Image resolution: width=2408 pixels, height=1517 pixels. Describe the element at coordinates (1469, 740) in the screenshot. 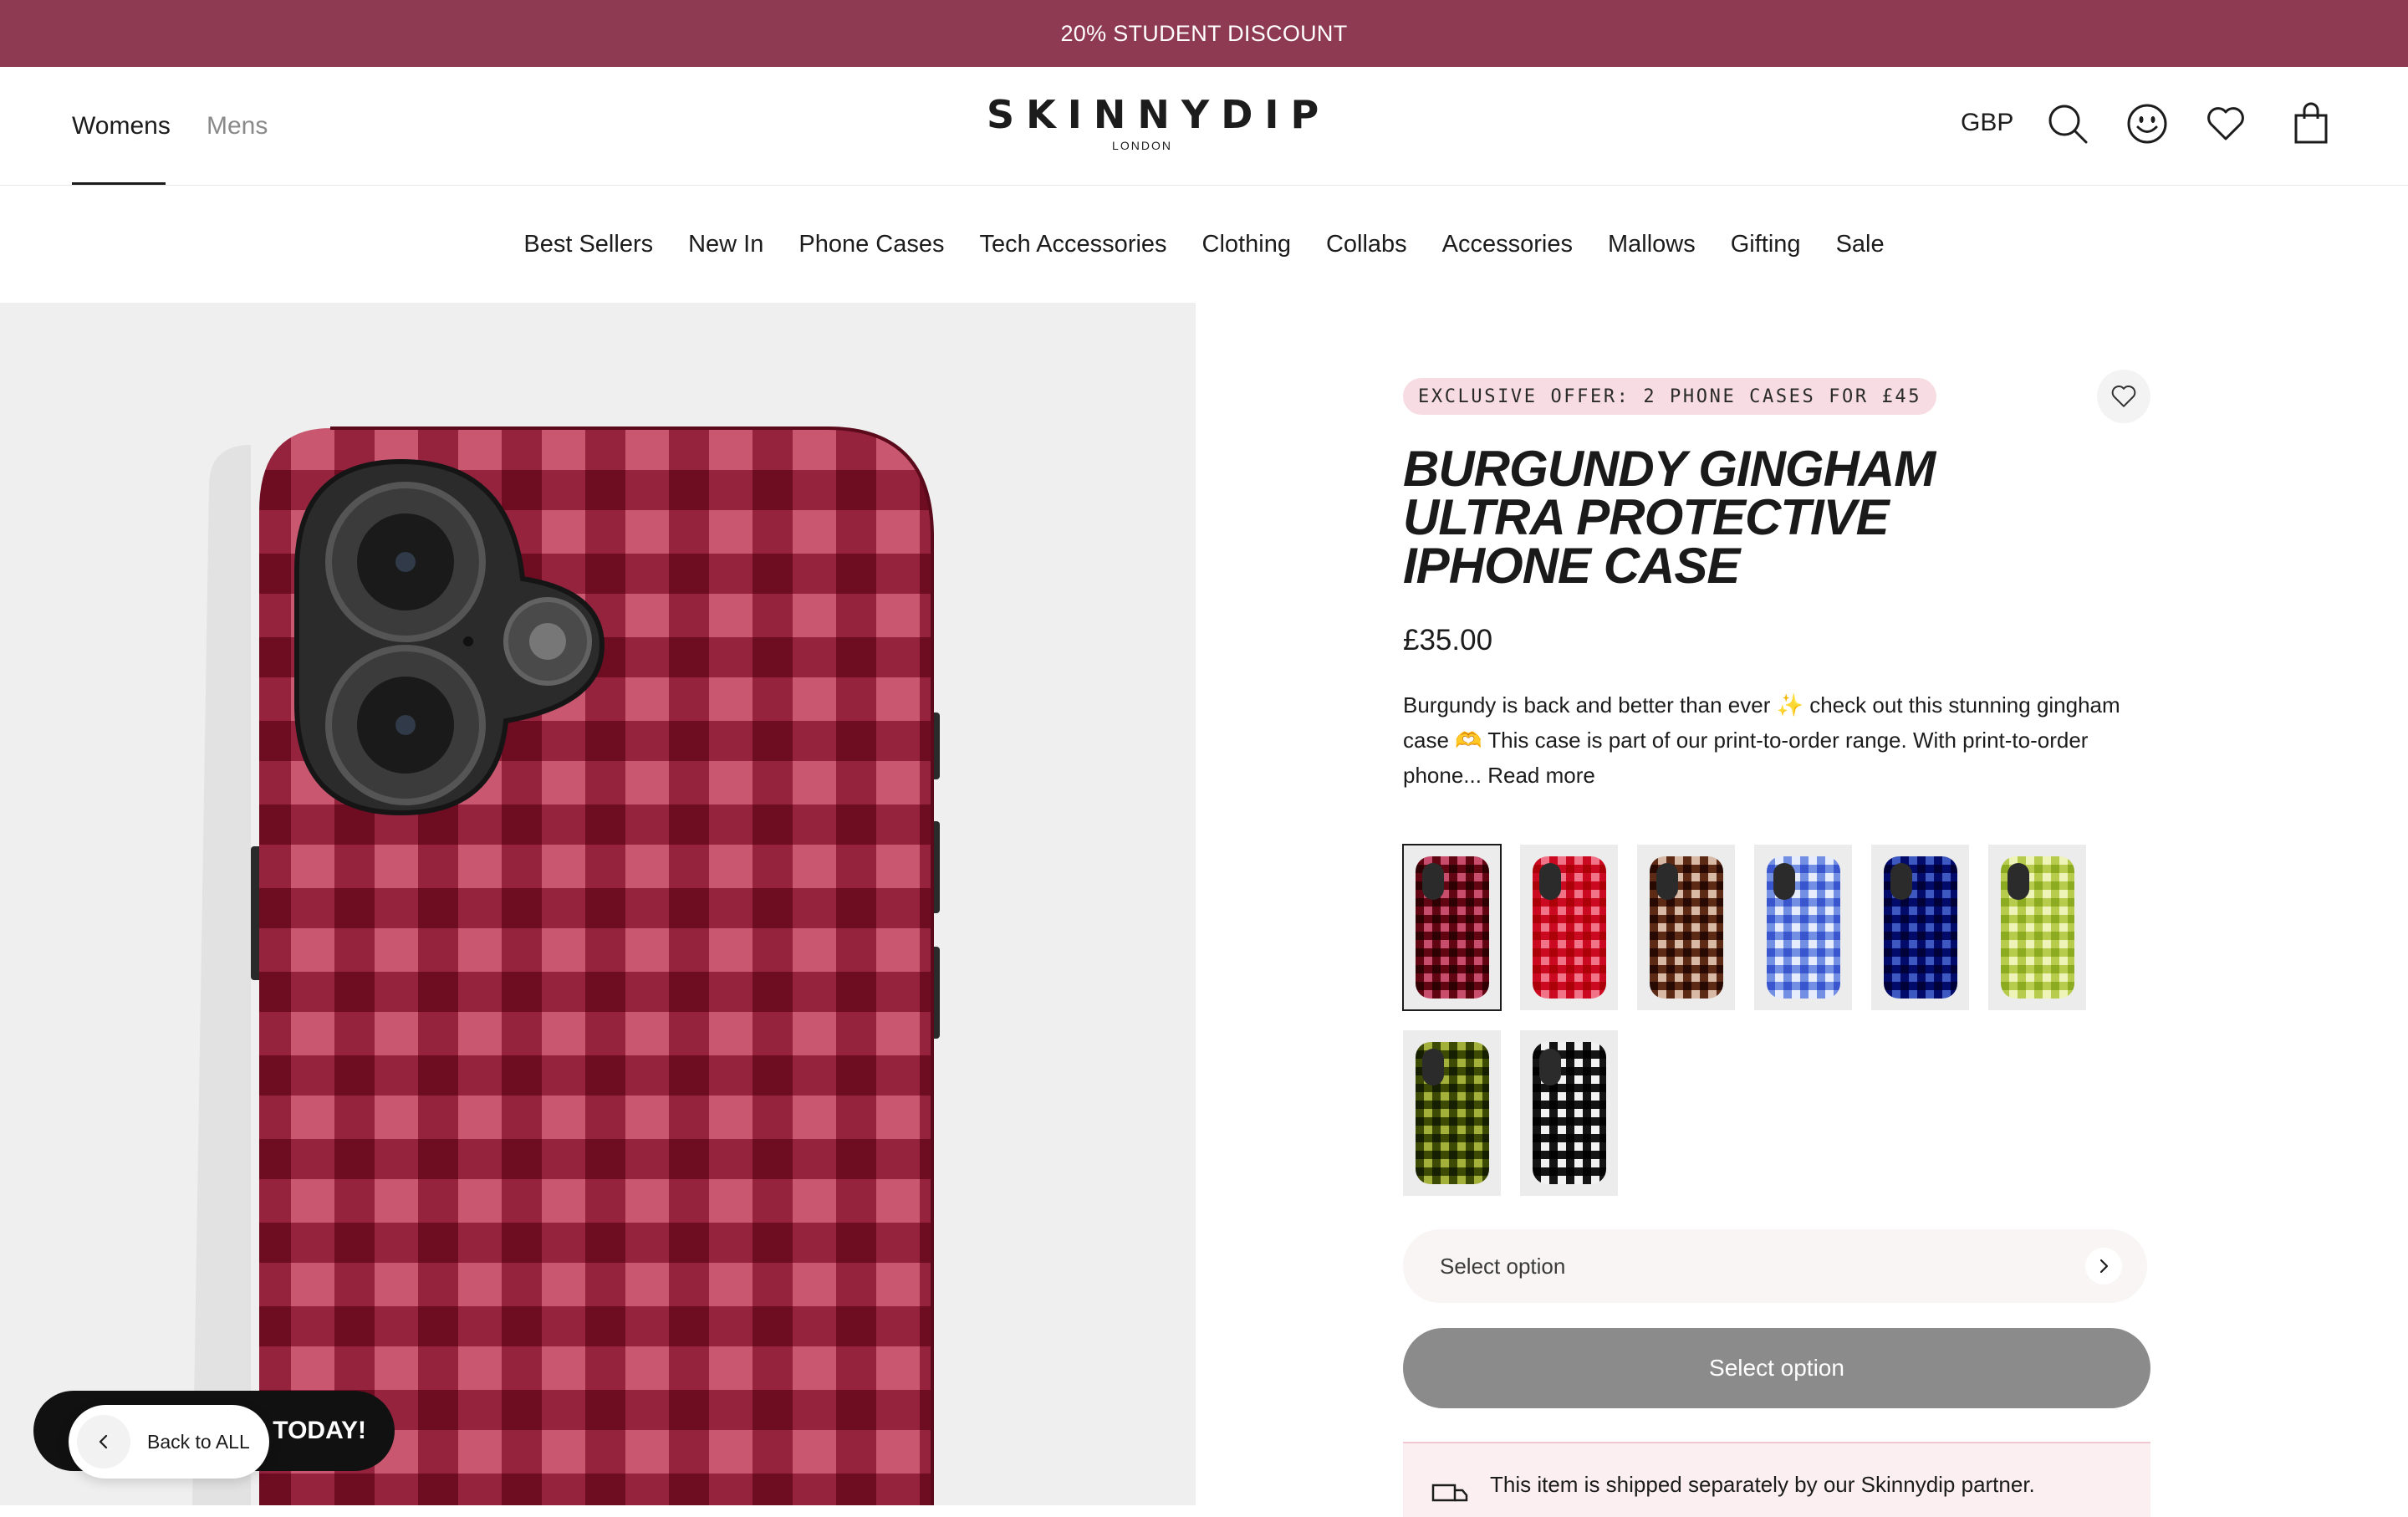

I see `heart-hands-emoji-icon: 🫶` at that location.